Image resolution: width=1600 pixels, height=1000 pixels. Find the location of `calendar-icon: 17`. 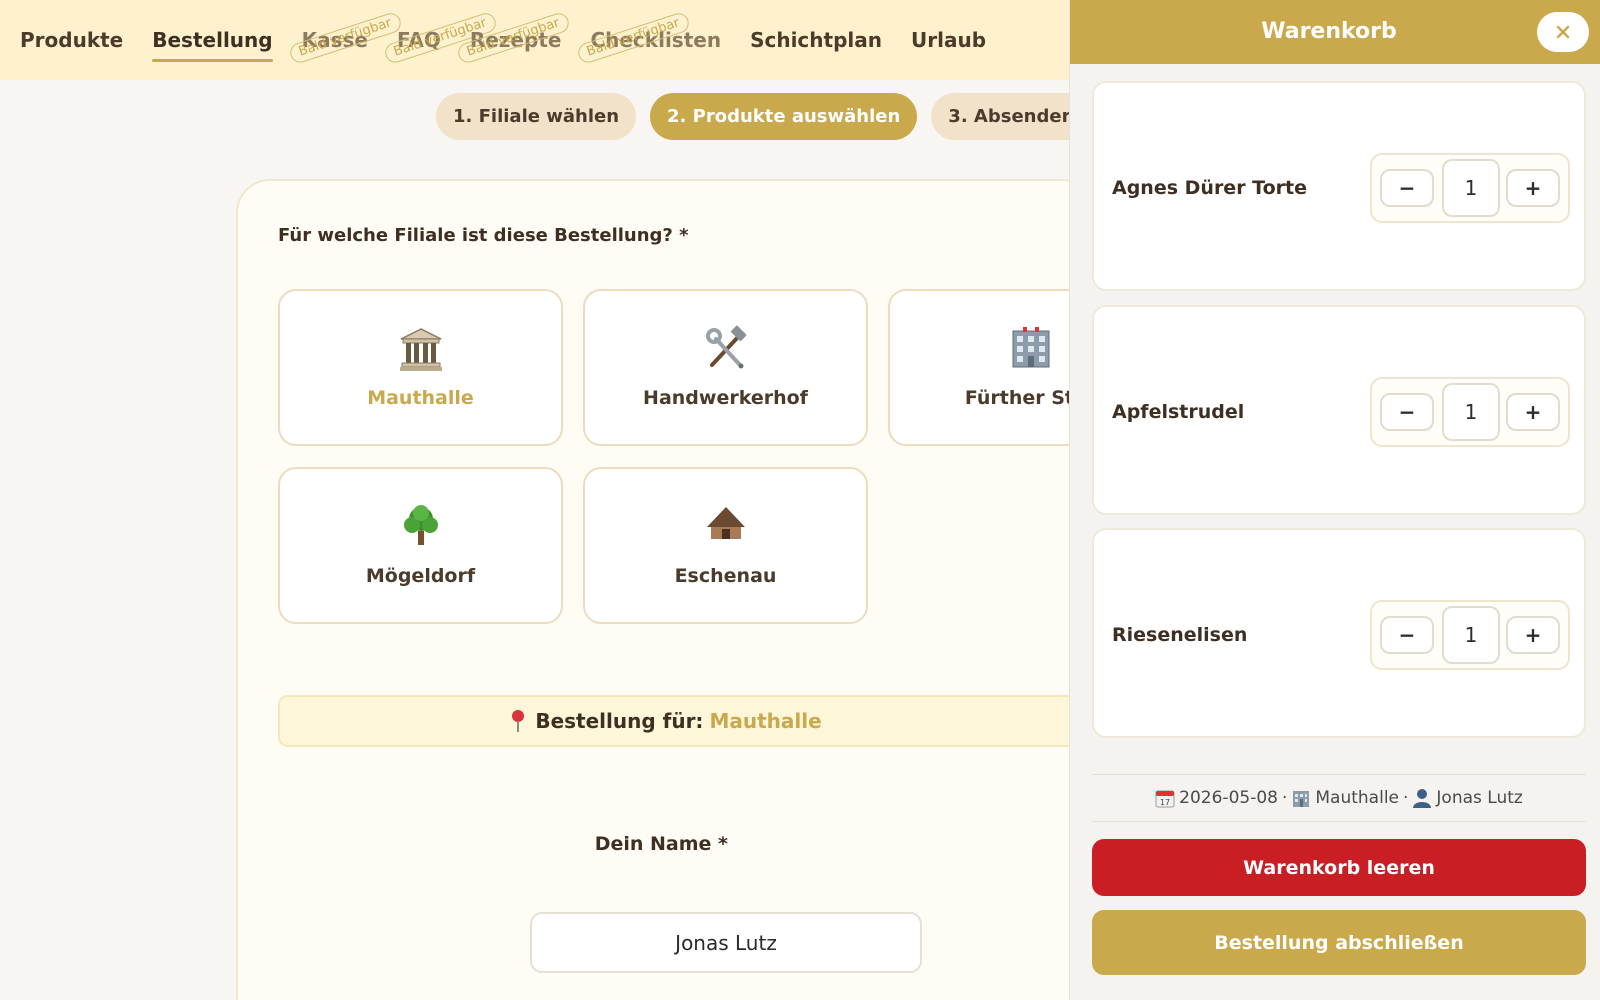

calendar-icon: 17 is located at coordinates (1165, 799).